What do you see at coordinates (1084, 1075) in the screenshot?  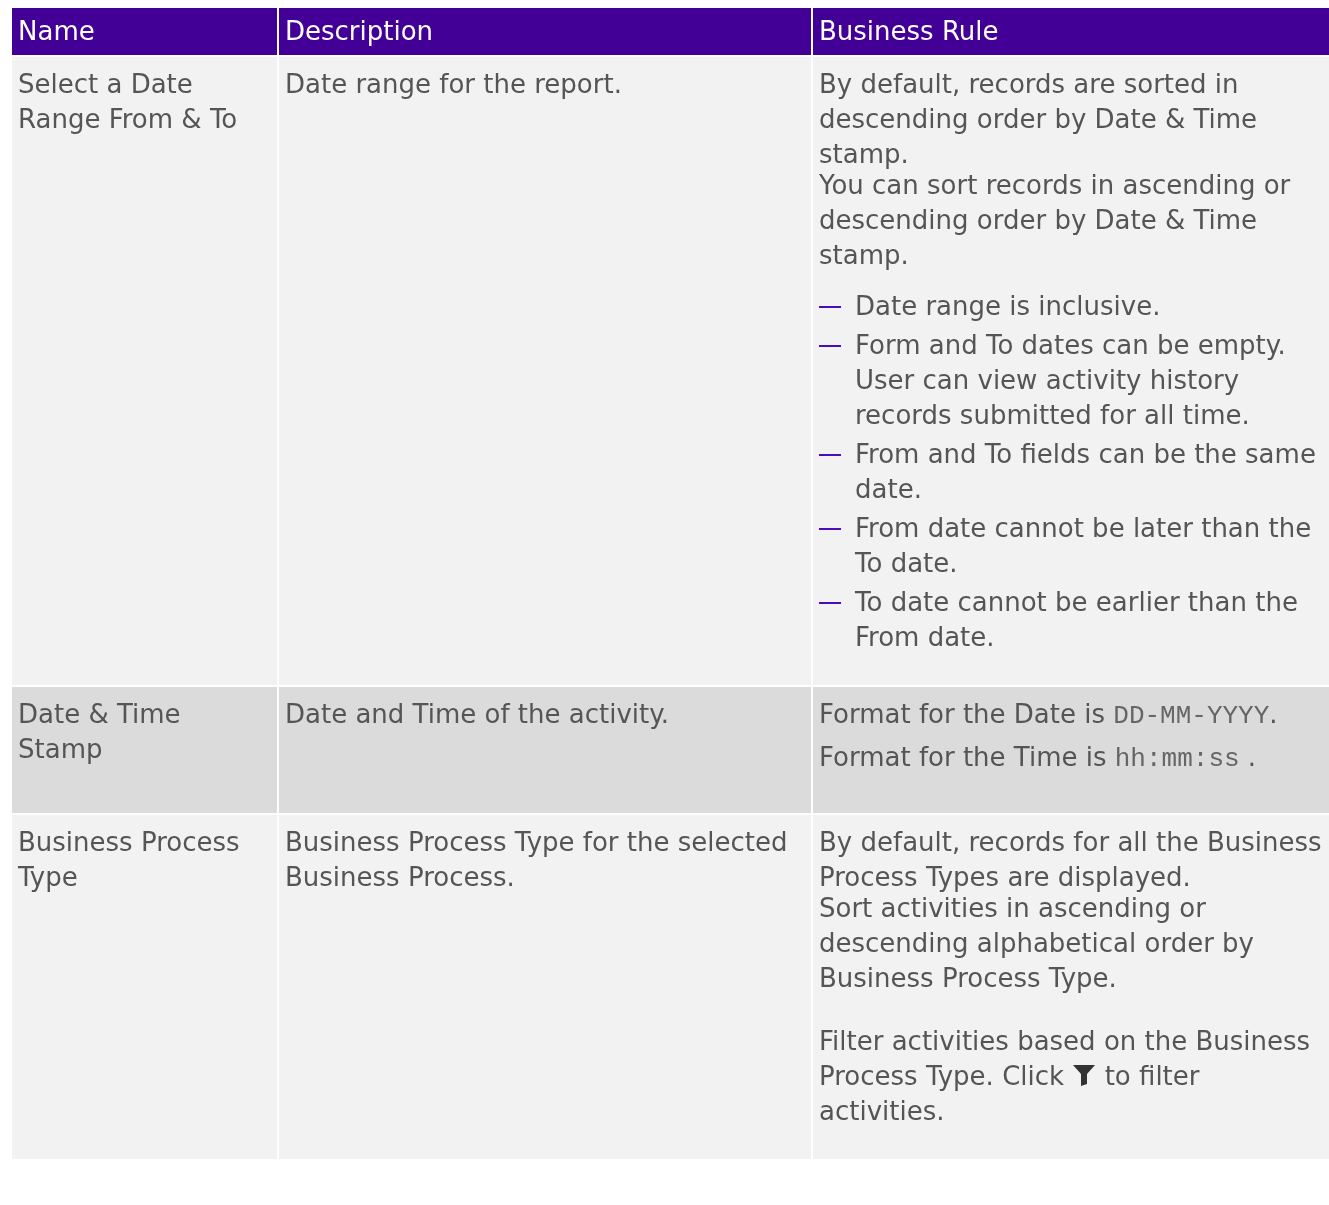 I see `filter-icon` at bounding box center [1084, 1075].